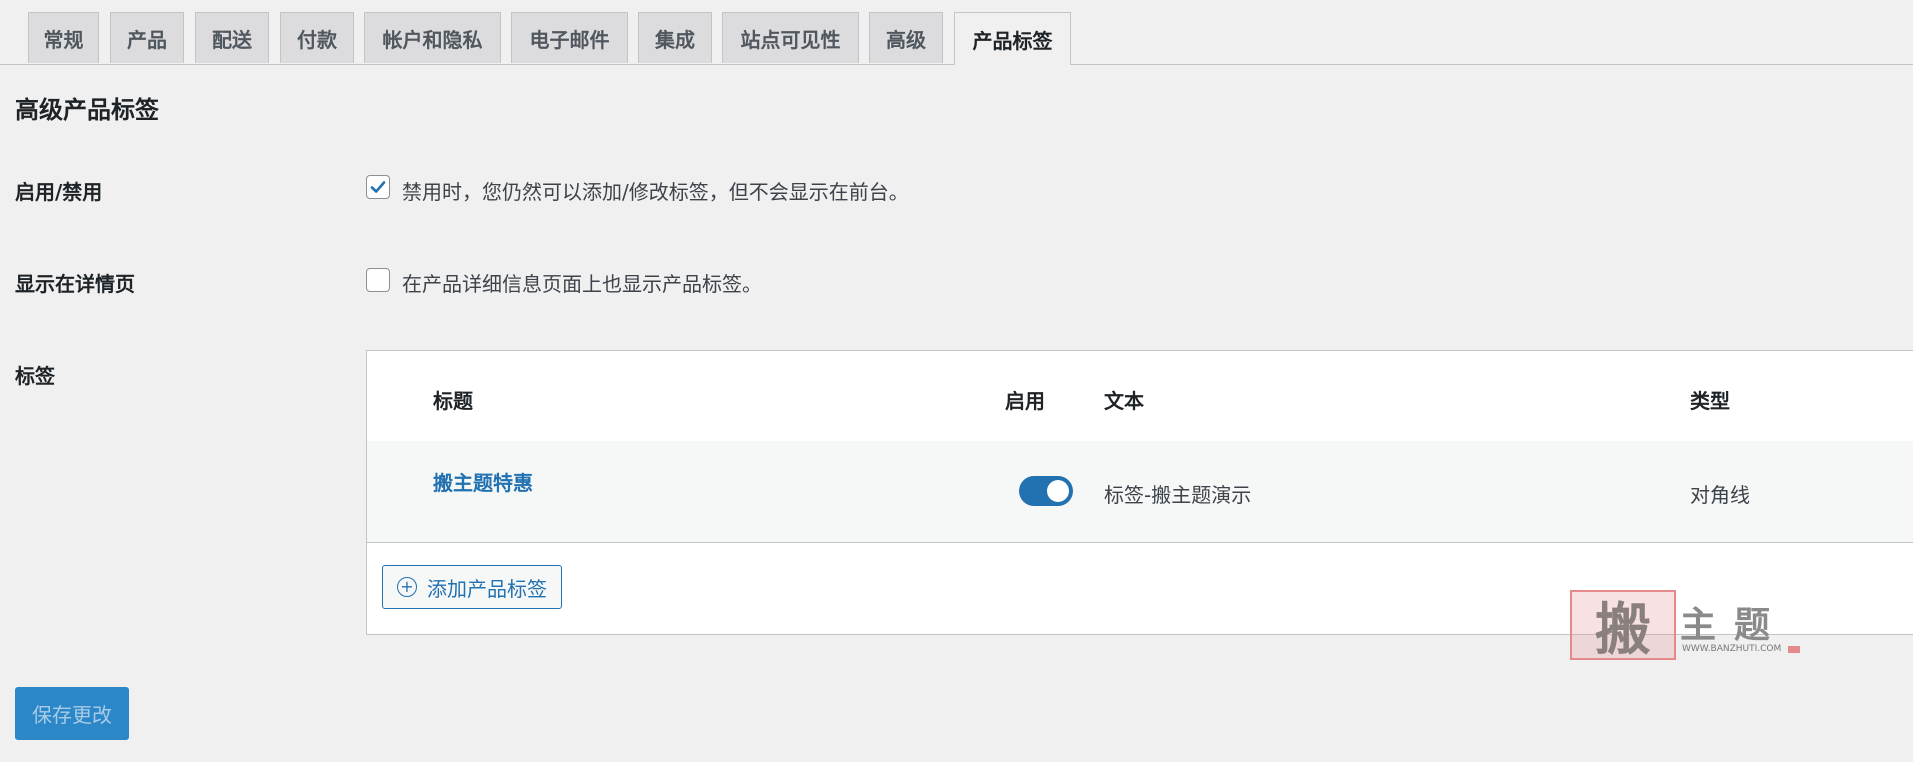  Describe the element at coordinates (906, 37) in the screenshot. I see `tab-advanced: 高级` at that location.